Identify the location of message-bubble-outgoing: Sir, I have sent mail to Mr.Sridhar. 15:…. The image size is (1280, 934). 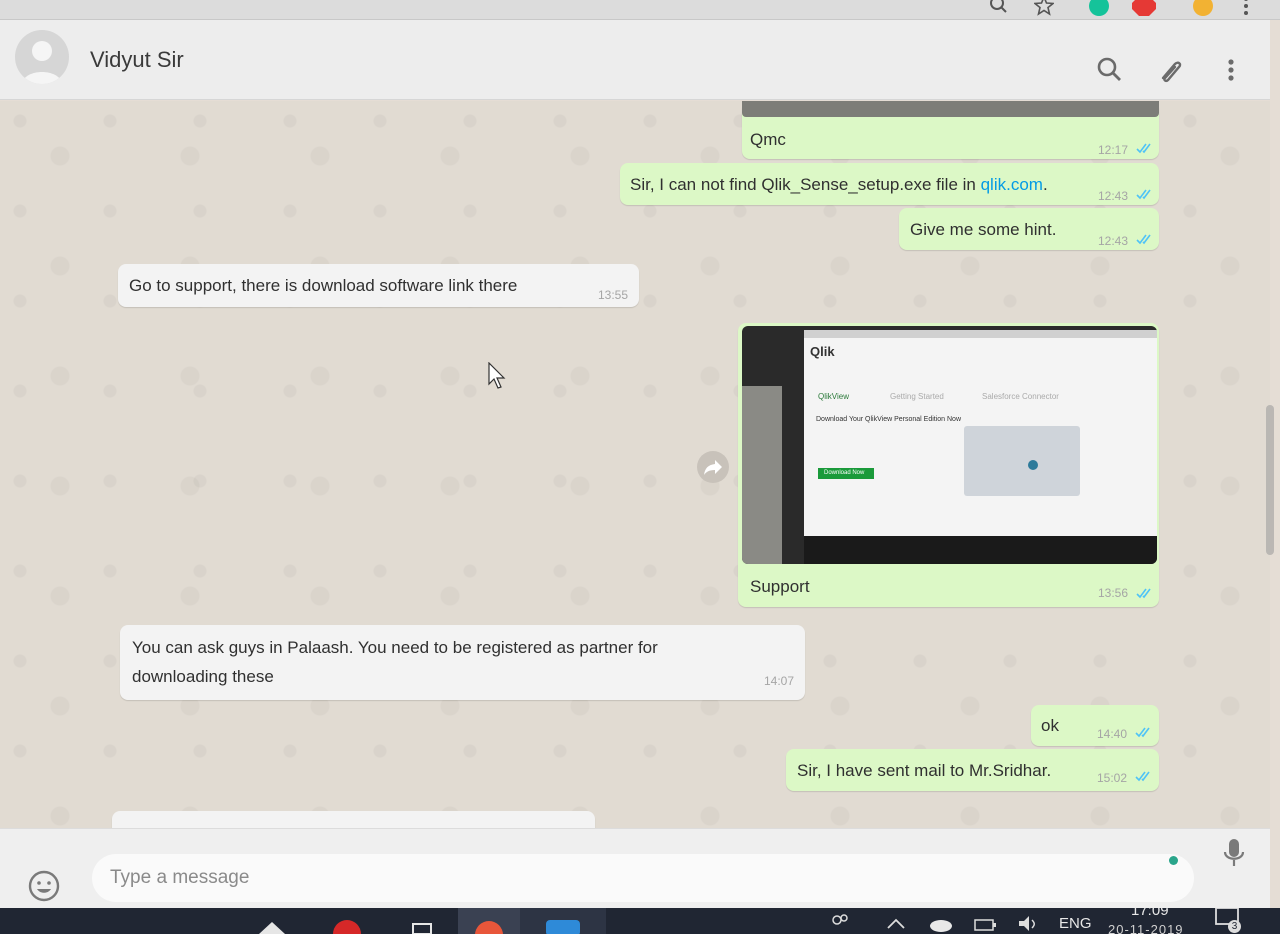
(972, 770).